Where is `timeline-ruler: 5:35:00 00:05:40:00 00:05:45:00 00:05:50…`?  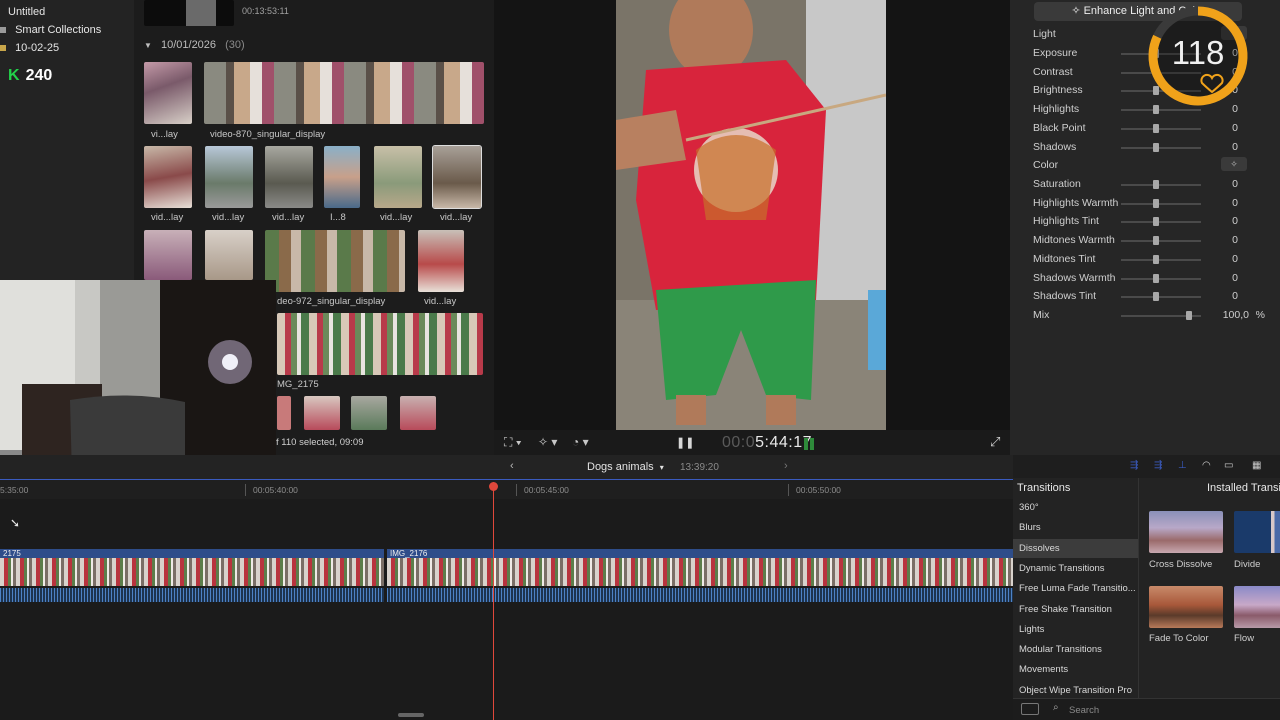 timeline-ruler: 5:35:00 00:05:40:00 00:05:45:00 00:05:50… is located at coordinates (506, 489).